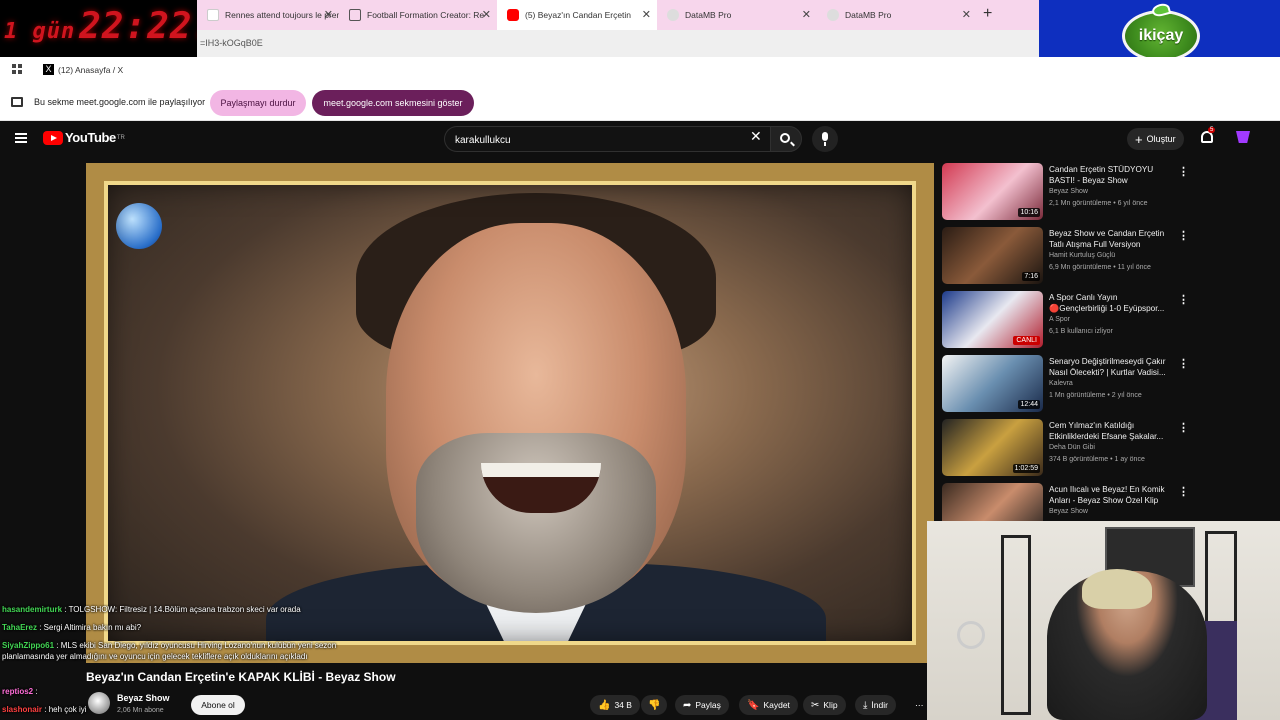  What do you see at coordinates (1243, 137) in the screenshot?
I see `account-avatar` at bounding box center [1243, 137].